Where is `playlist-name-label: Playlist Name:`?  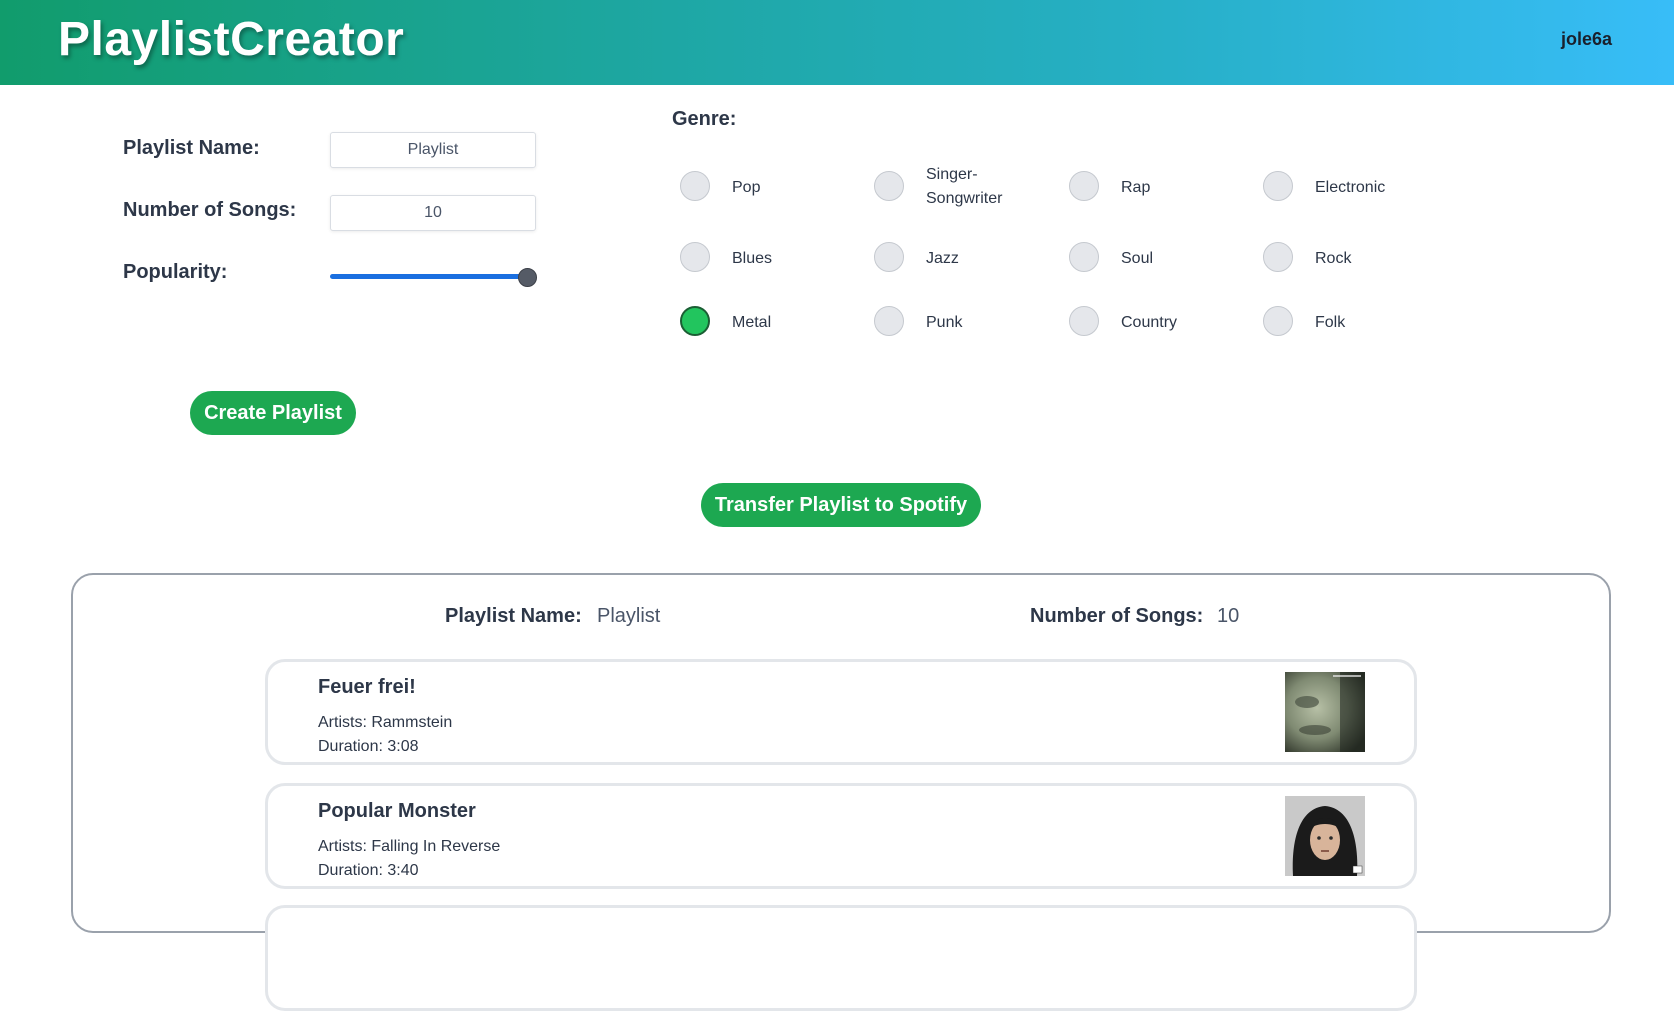
playlist-name-label: Playlist Name: is located at coordinates (191, 148).